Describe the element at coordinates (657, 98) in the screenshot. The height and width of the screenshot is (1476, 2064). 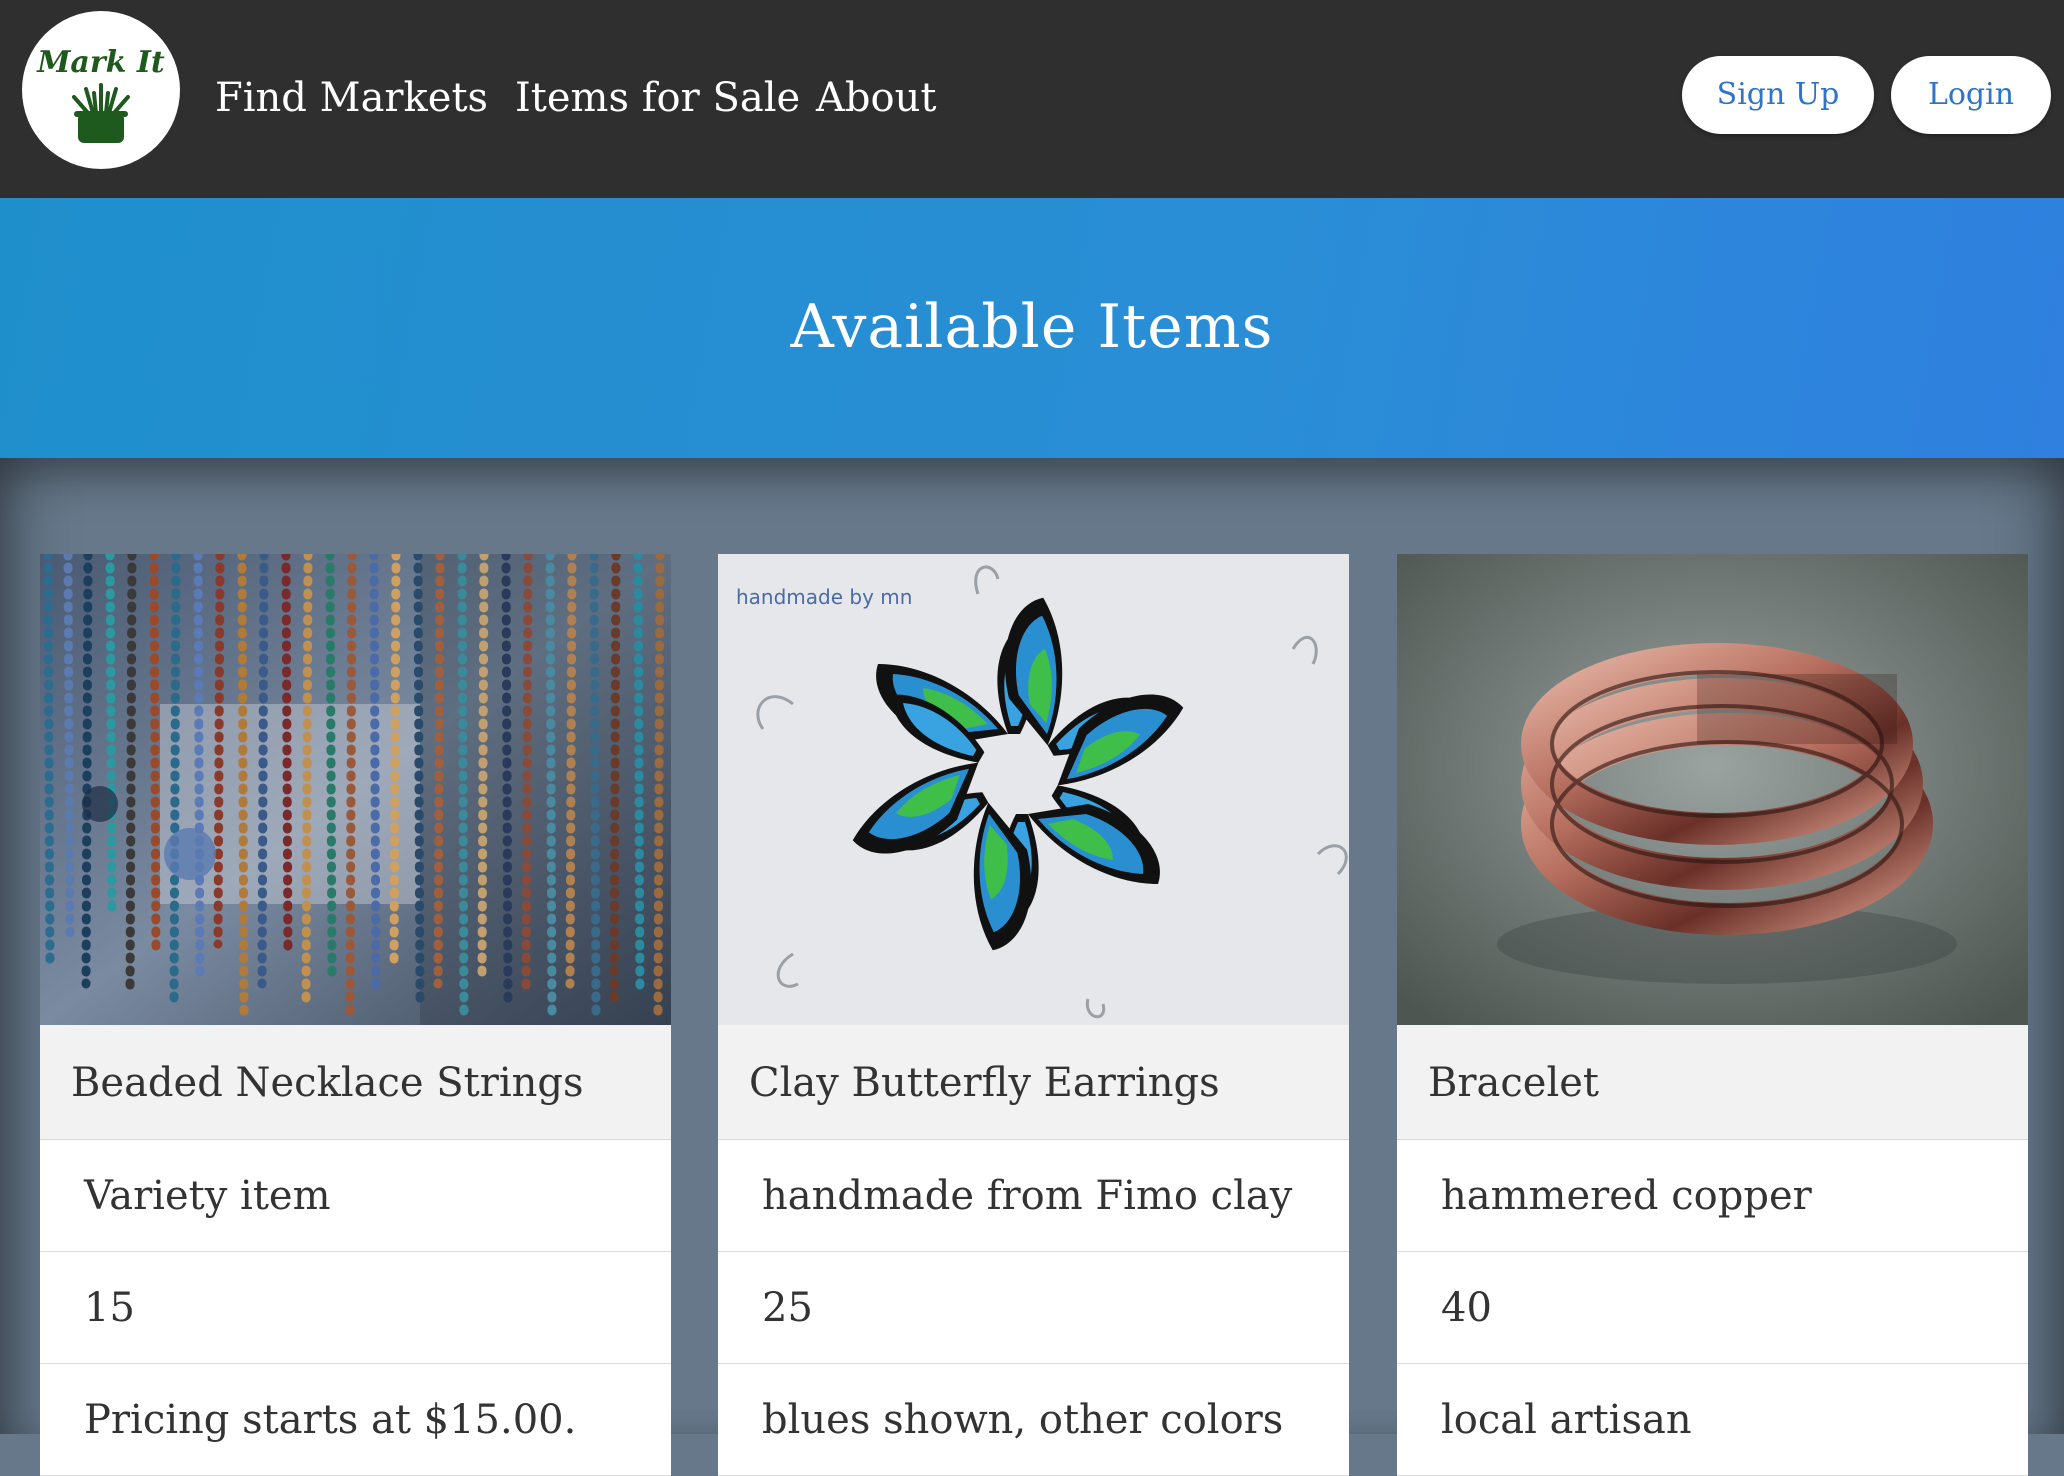
I see `nav-link-items-for-sale: Items for Sale` at that location.